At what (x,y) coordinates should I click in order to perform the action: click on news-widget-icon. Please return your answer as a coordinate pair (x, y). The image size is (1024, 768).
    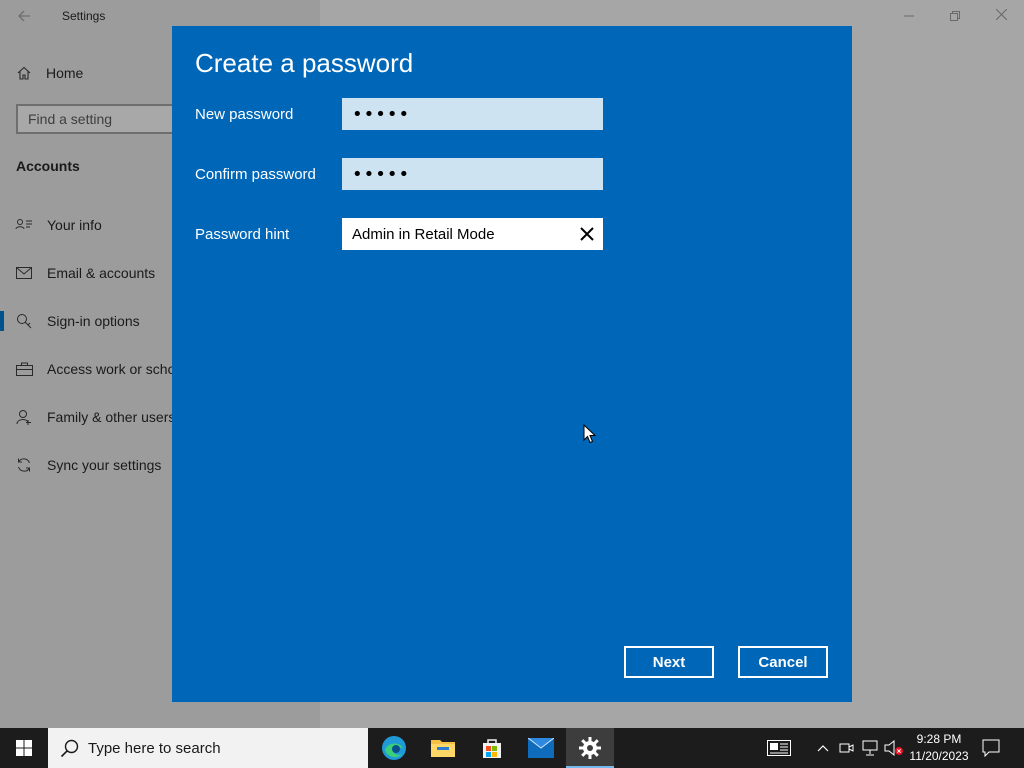
    Looking at the image, I should click on (779, 748).